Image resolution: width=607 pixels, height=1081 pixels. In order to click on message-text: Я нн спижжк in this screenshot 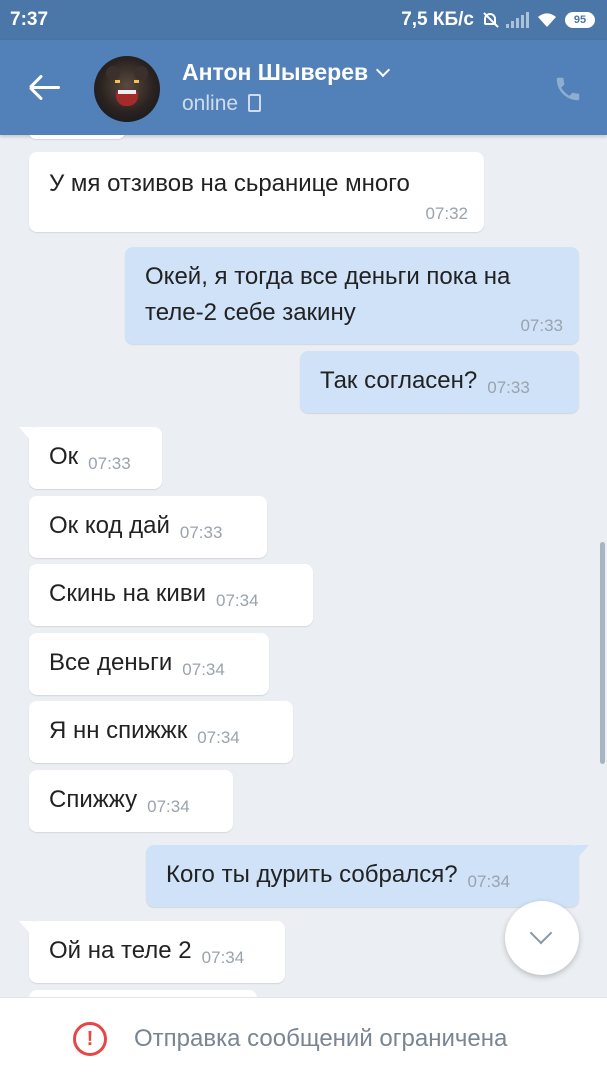, I will do `click(118, 730)`.